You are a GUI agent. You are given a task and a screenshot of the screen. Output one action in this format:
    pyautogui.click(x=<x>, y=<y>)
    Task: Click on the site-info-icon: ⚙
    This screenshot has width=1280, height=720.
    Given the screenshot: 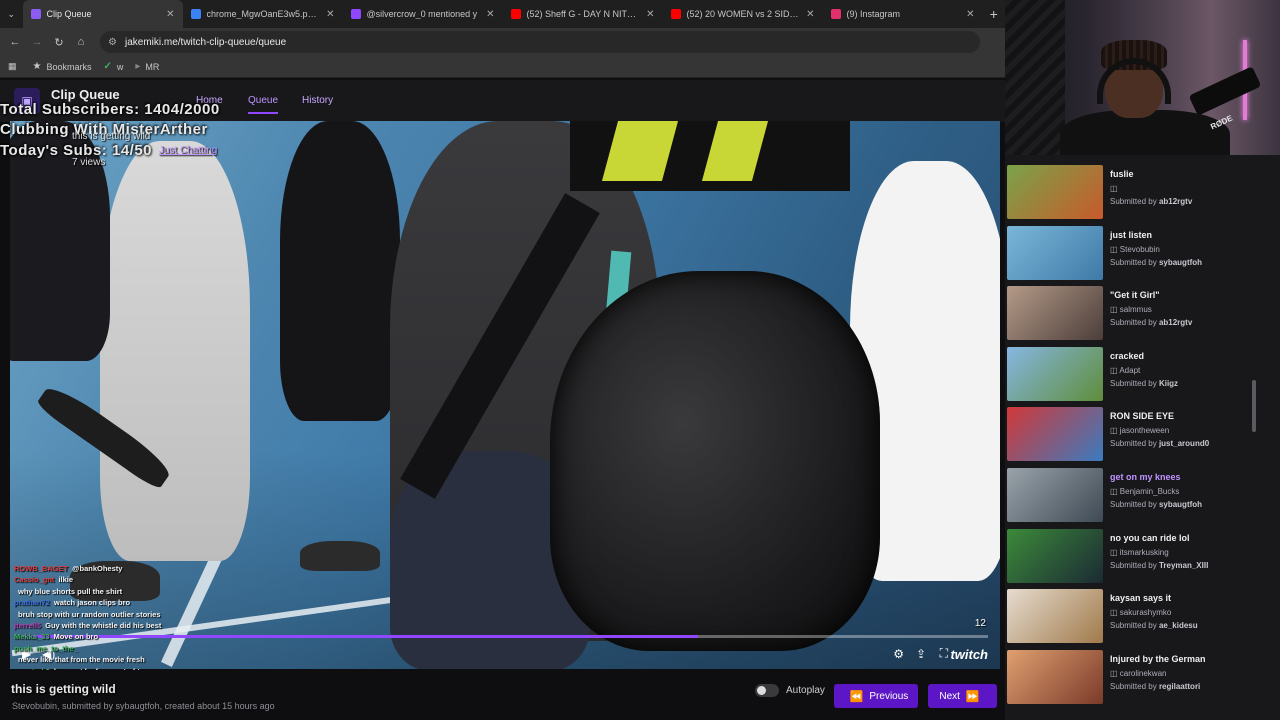 What is the action you would take?
    pyautogui.click(x=112, y=42)
    